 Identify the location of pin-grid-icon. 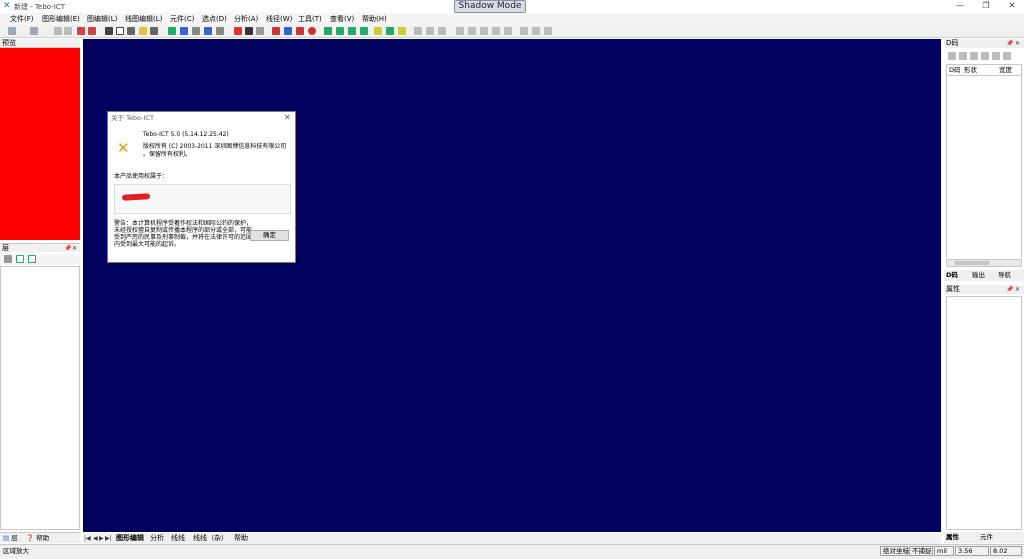
(496, 31).